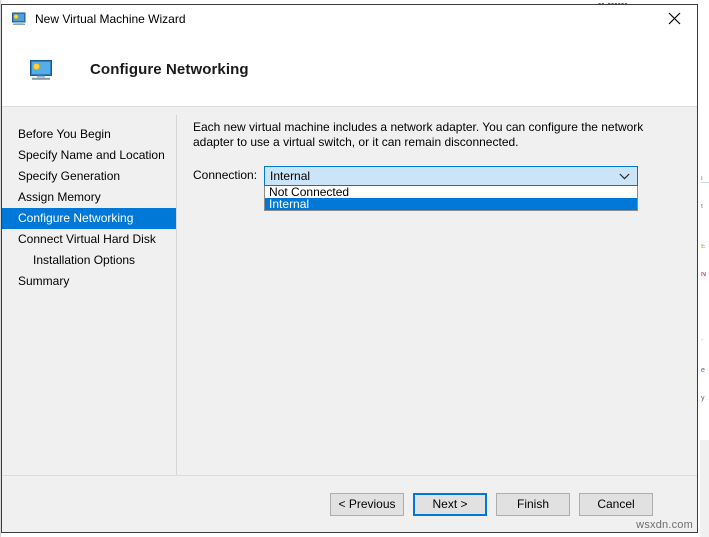  I want to click on sidebar-item-before-you-begin: Before You Begin, so click(89, 134).